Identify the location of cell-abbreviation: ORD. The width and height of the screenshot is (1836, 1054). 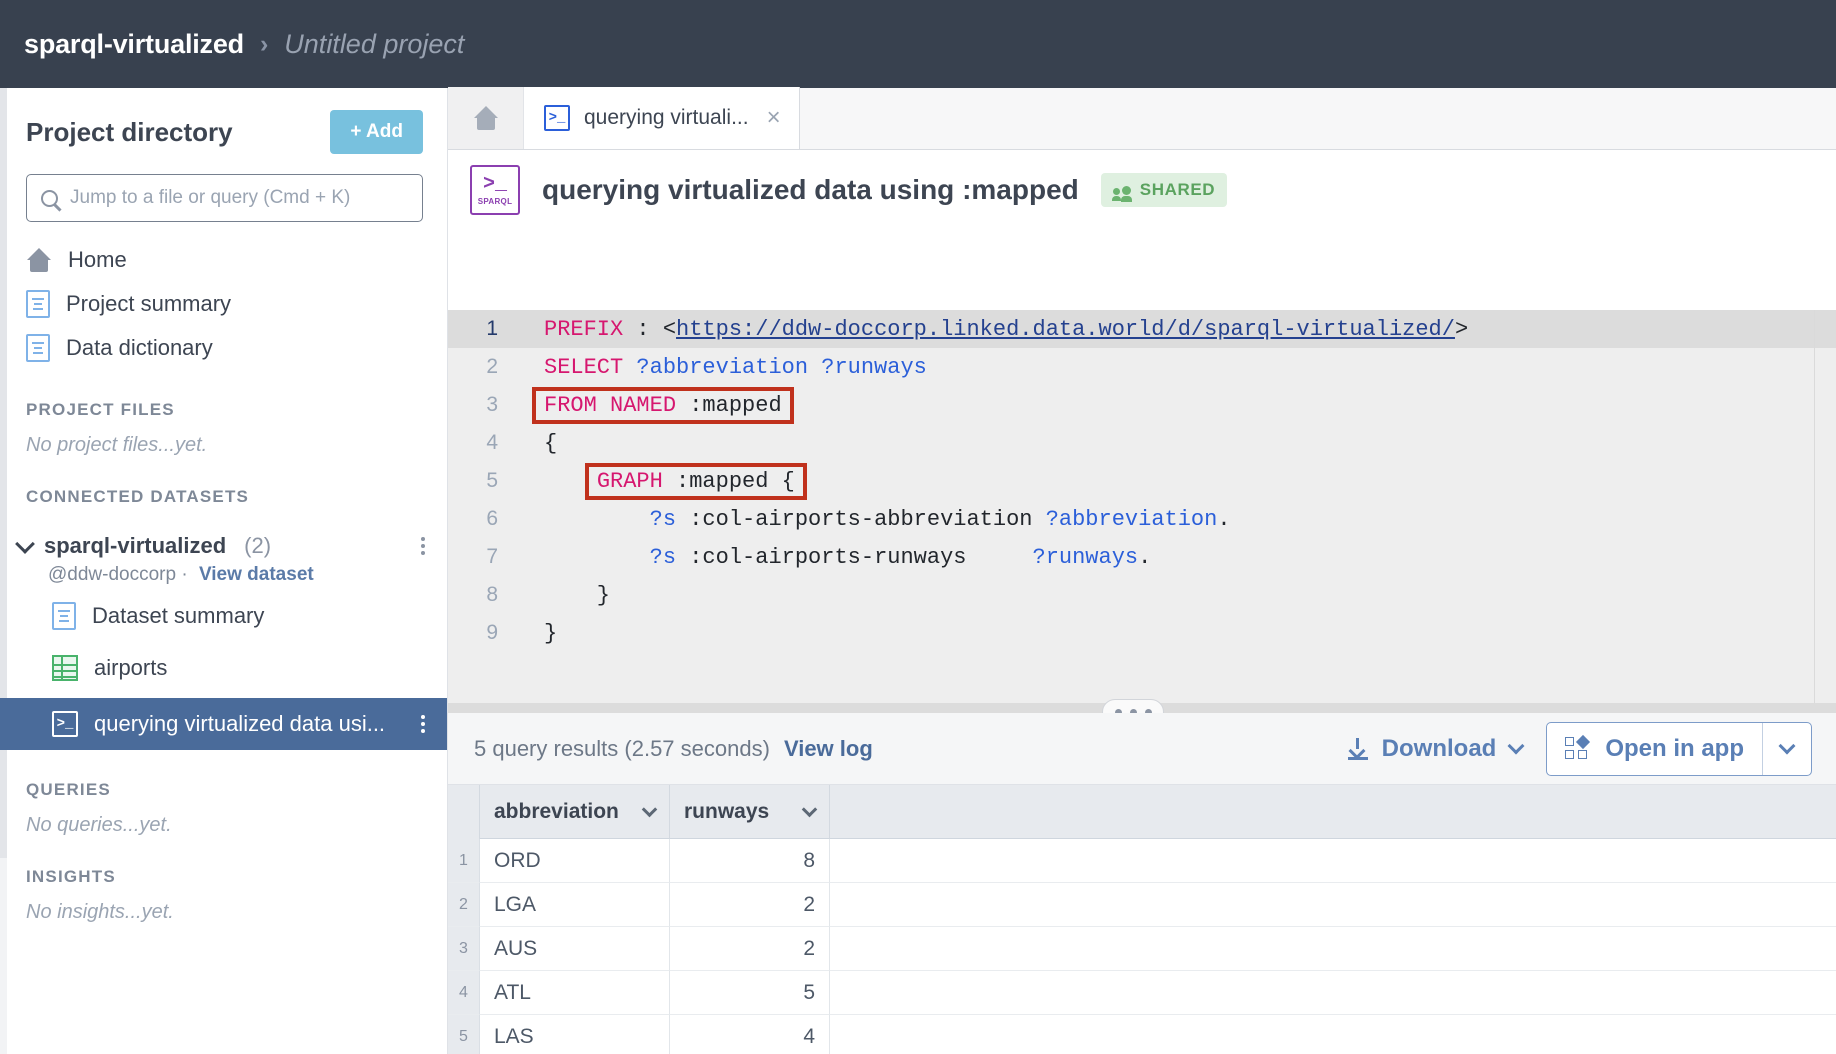
(575, 861).